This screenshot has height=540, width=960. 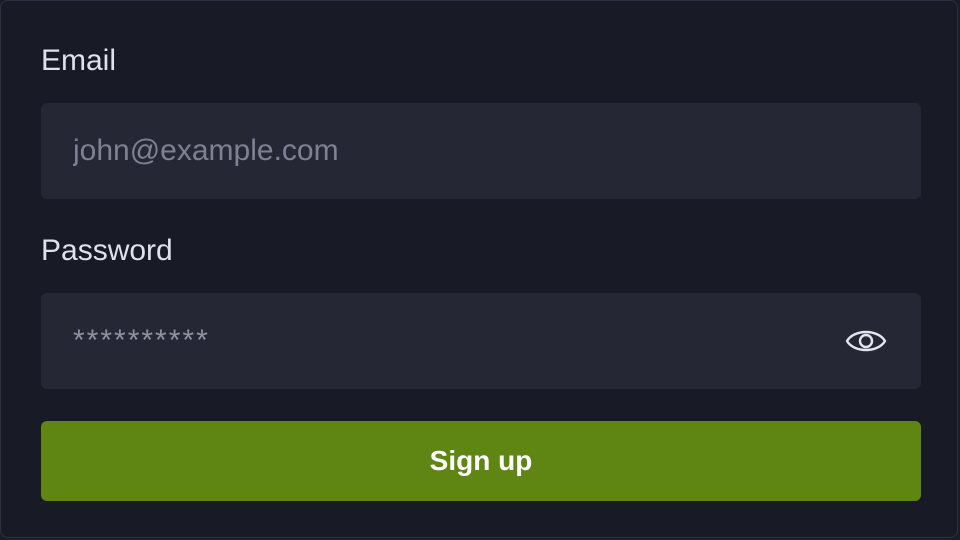 What do you see at coordinates (481, 461) in the screenshot?
I see `sign-up-button: Sign up` at bounding box center [481, 461].